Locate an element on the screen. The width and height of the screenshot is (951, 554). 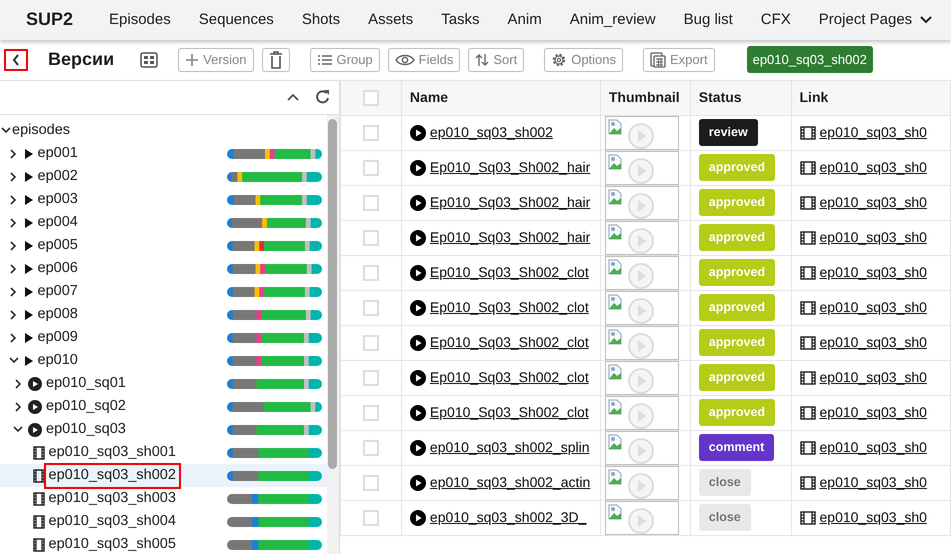
column-header: Name is located at coordinates (500, 98).